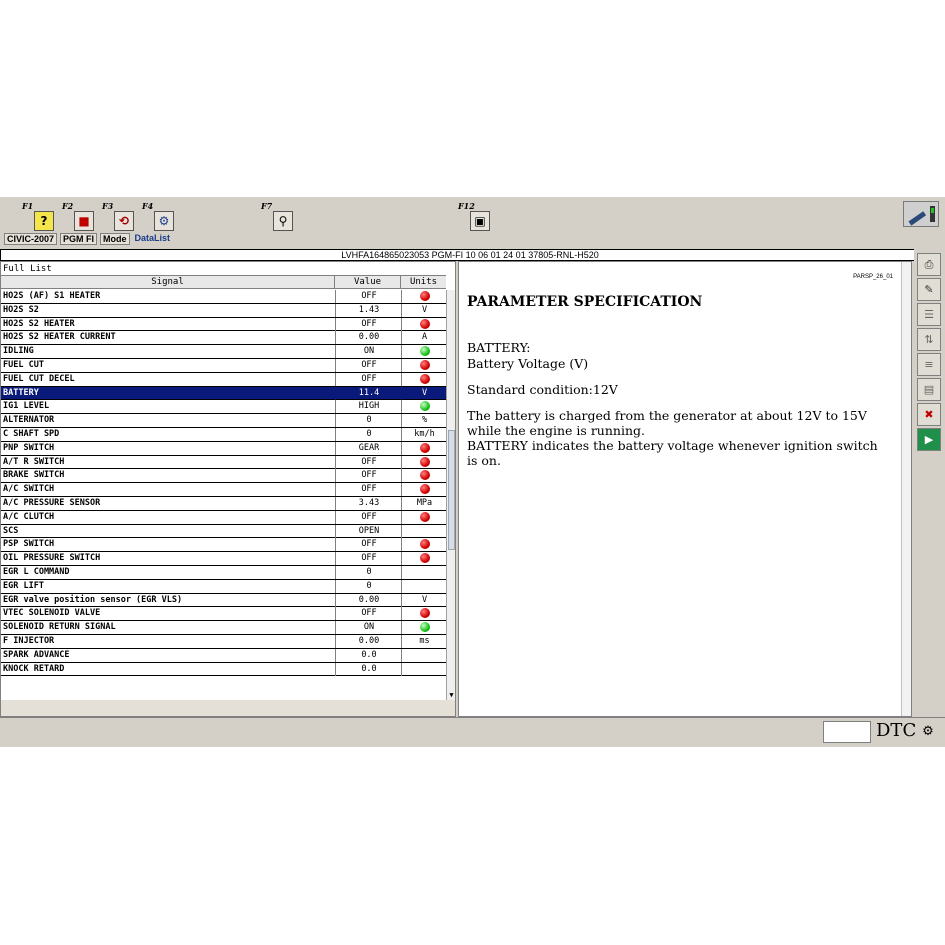 Image resolution: width=945 pixels, height=945 pixels. I want to click on column-header-value: Value, so click(368, 282).